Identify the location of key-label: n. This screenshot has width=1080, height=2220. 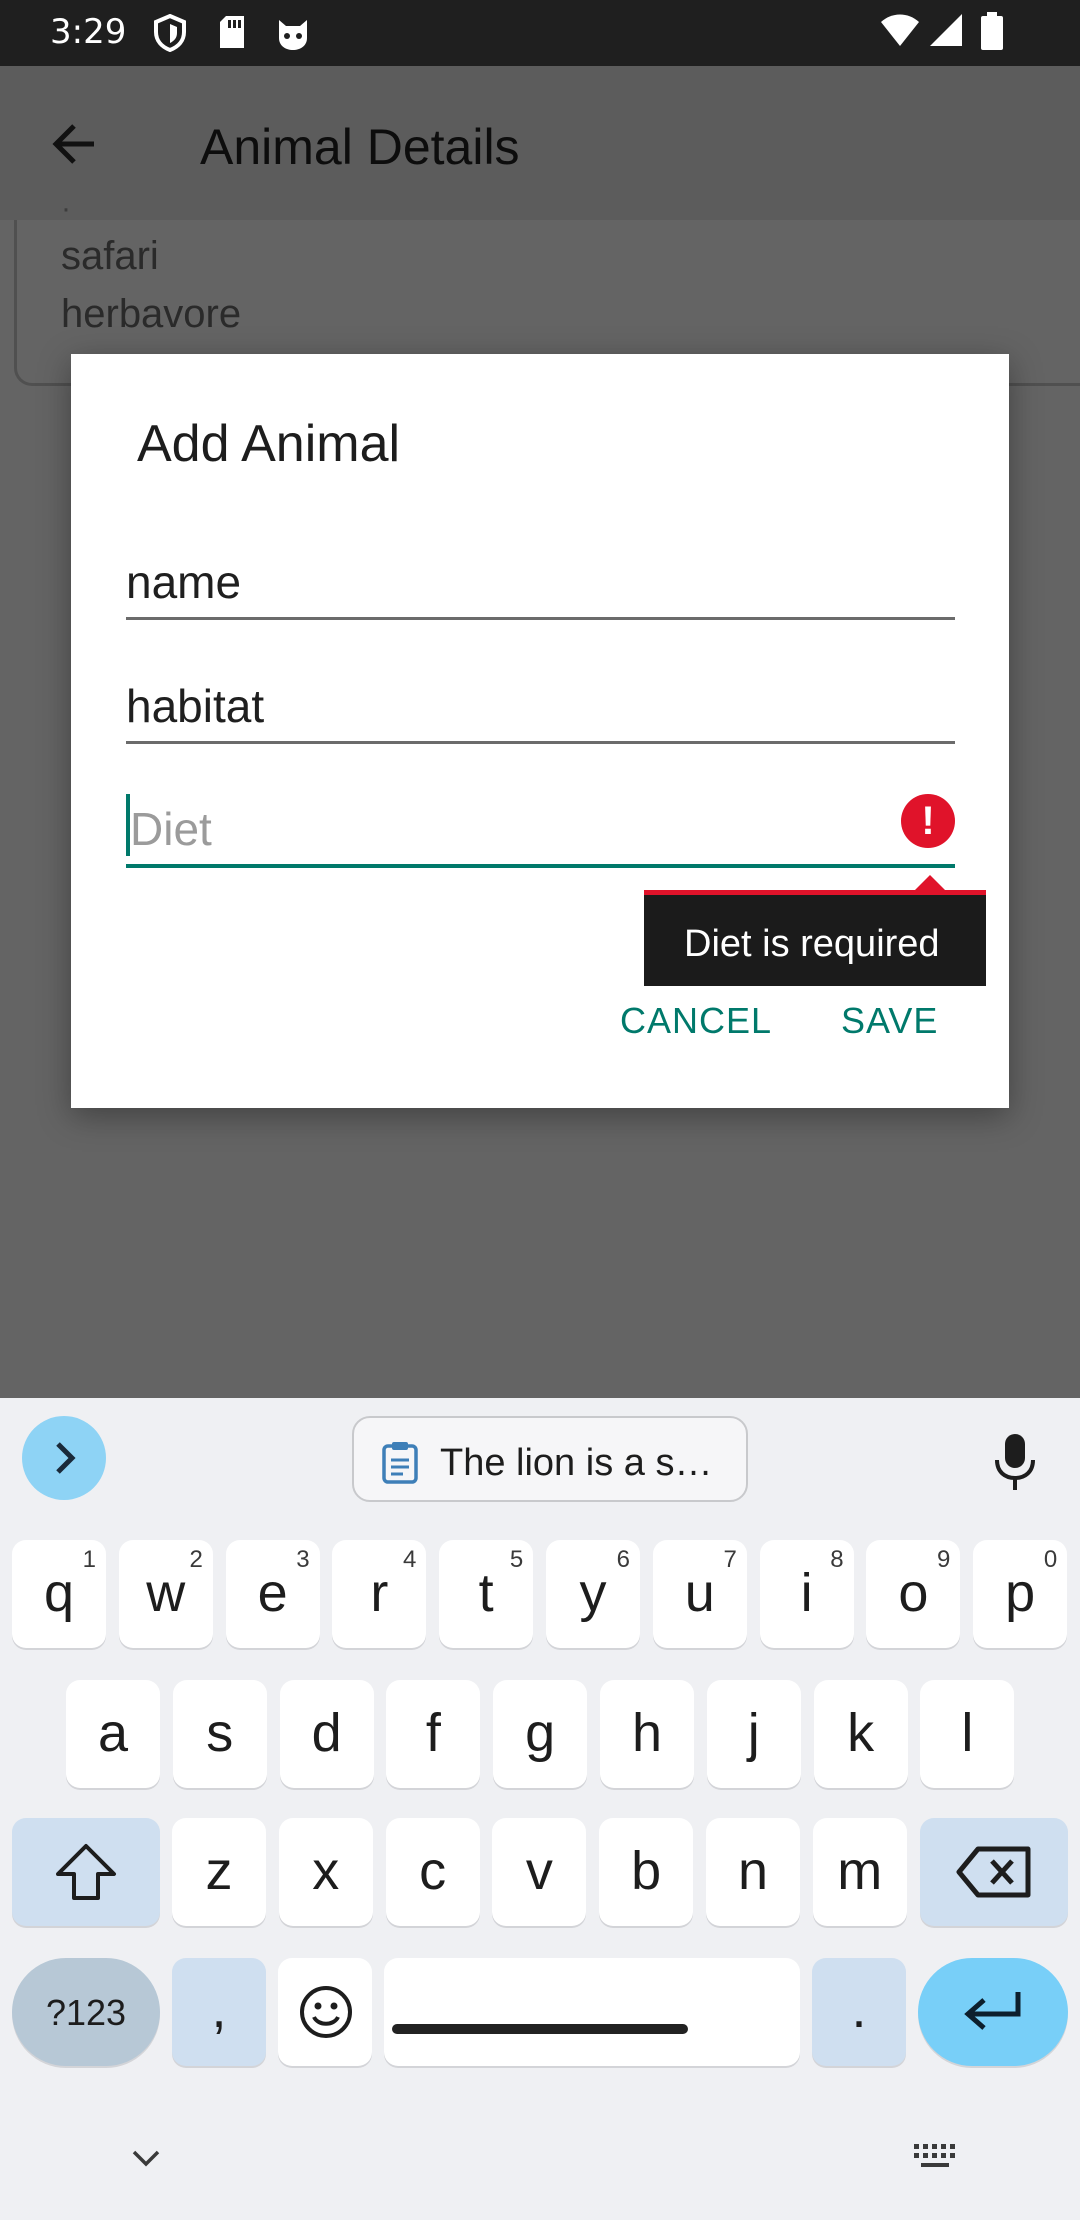
(753, 1871).